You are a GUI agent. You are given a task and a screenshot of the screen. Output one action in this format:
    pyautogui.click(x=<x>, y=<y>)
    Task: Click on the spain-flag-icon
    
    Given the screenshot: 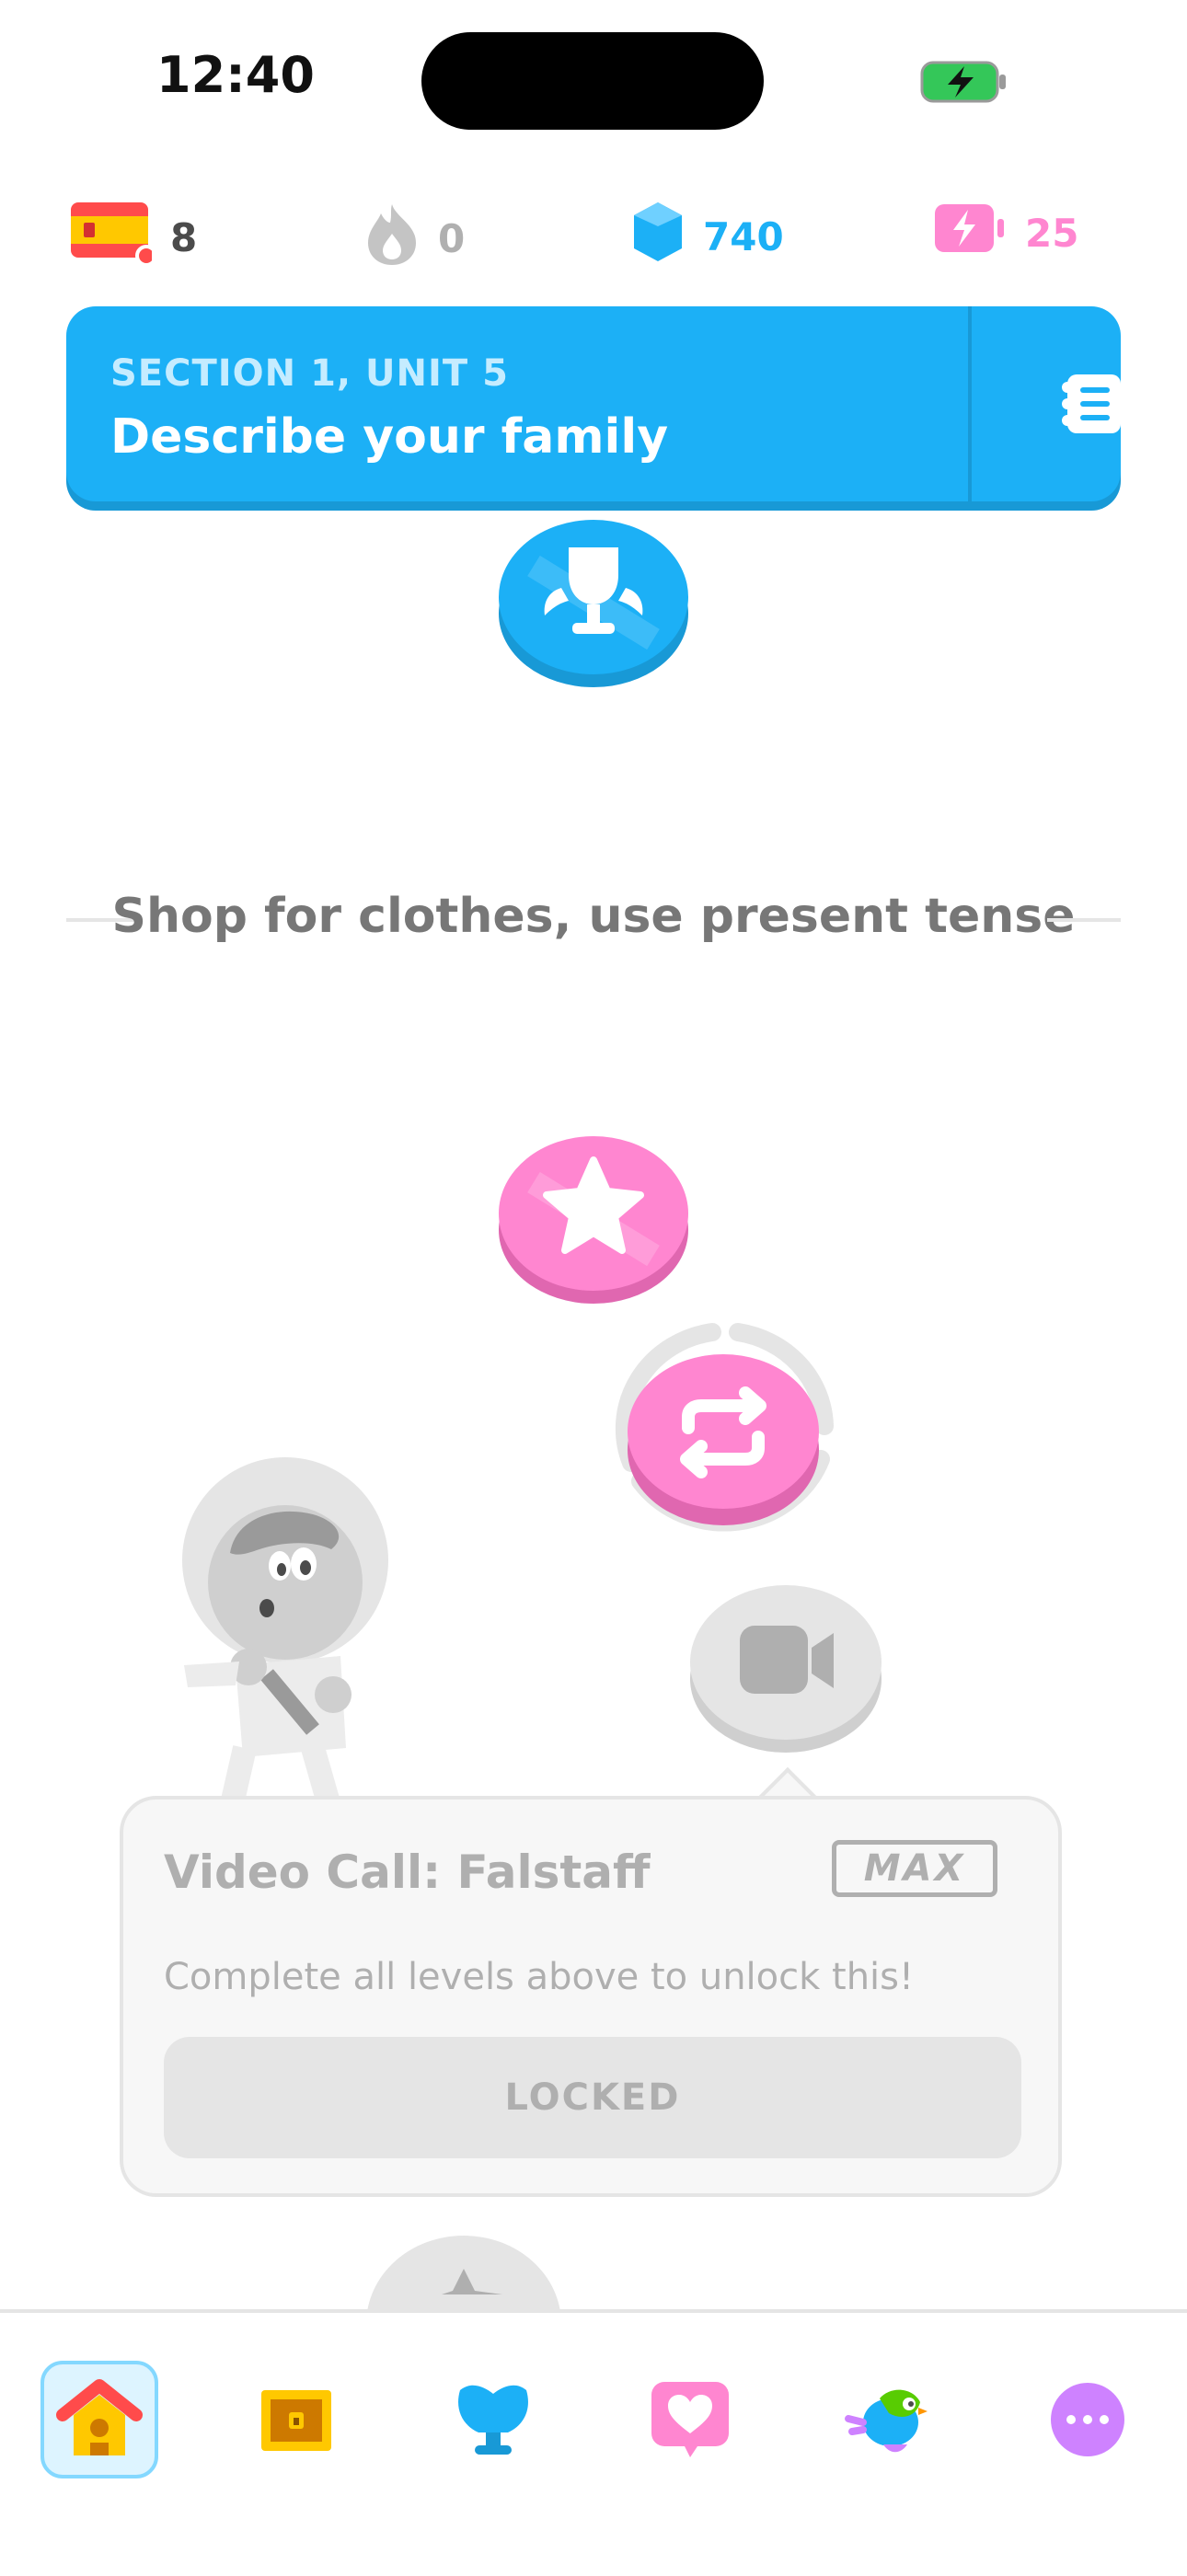 What is the action you would take?
    pyautogui.click(x=113, y=237)
    